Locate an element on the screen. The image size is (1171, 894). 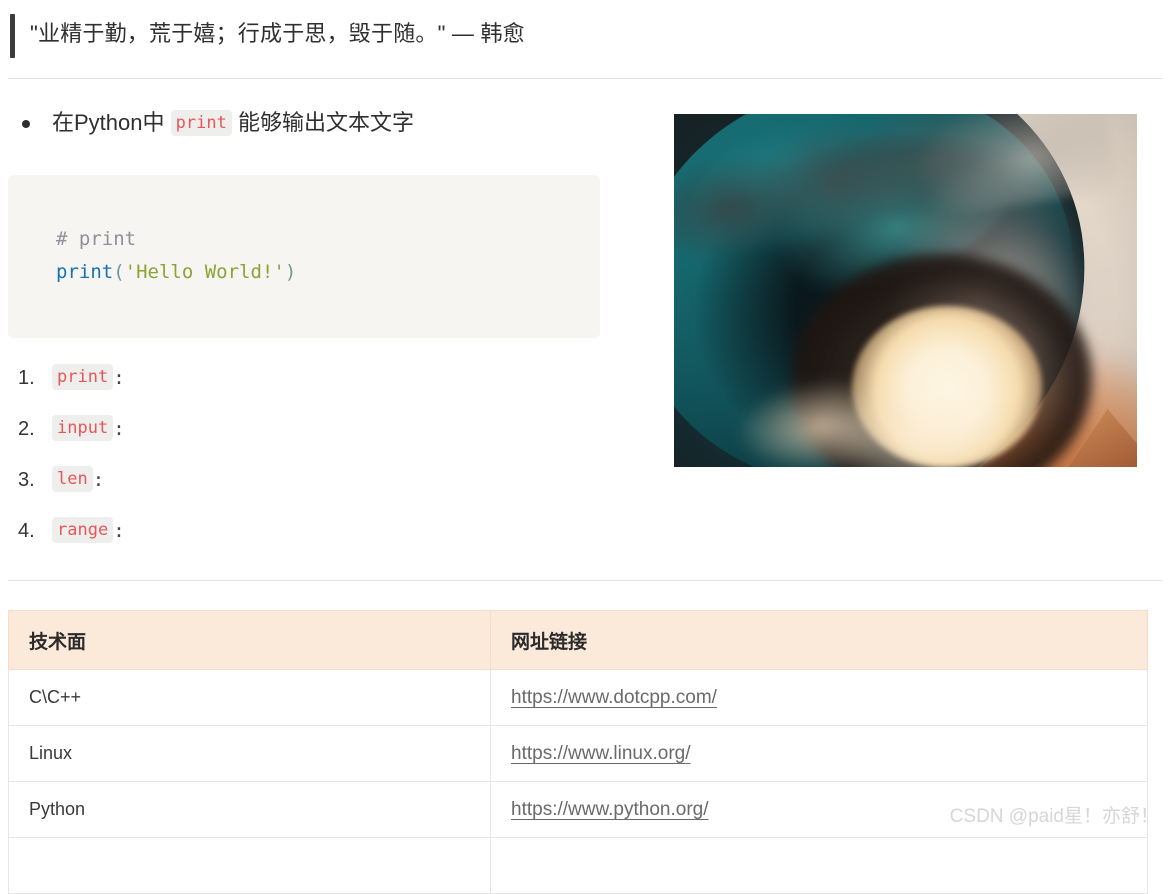
cell-tech: Linux is located at coordinates (249, 753).